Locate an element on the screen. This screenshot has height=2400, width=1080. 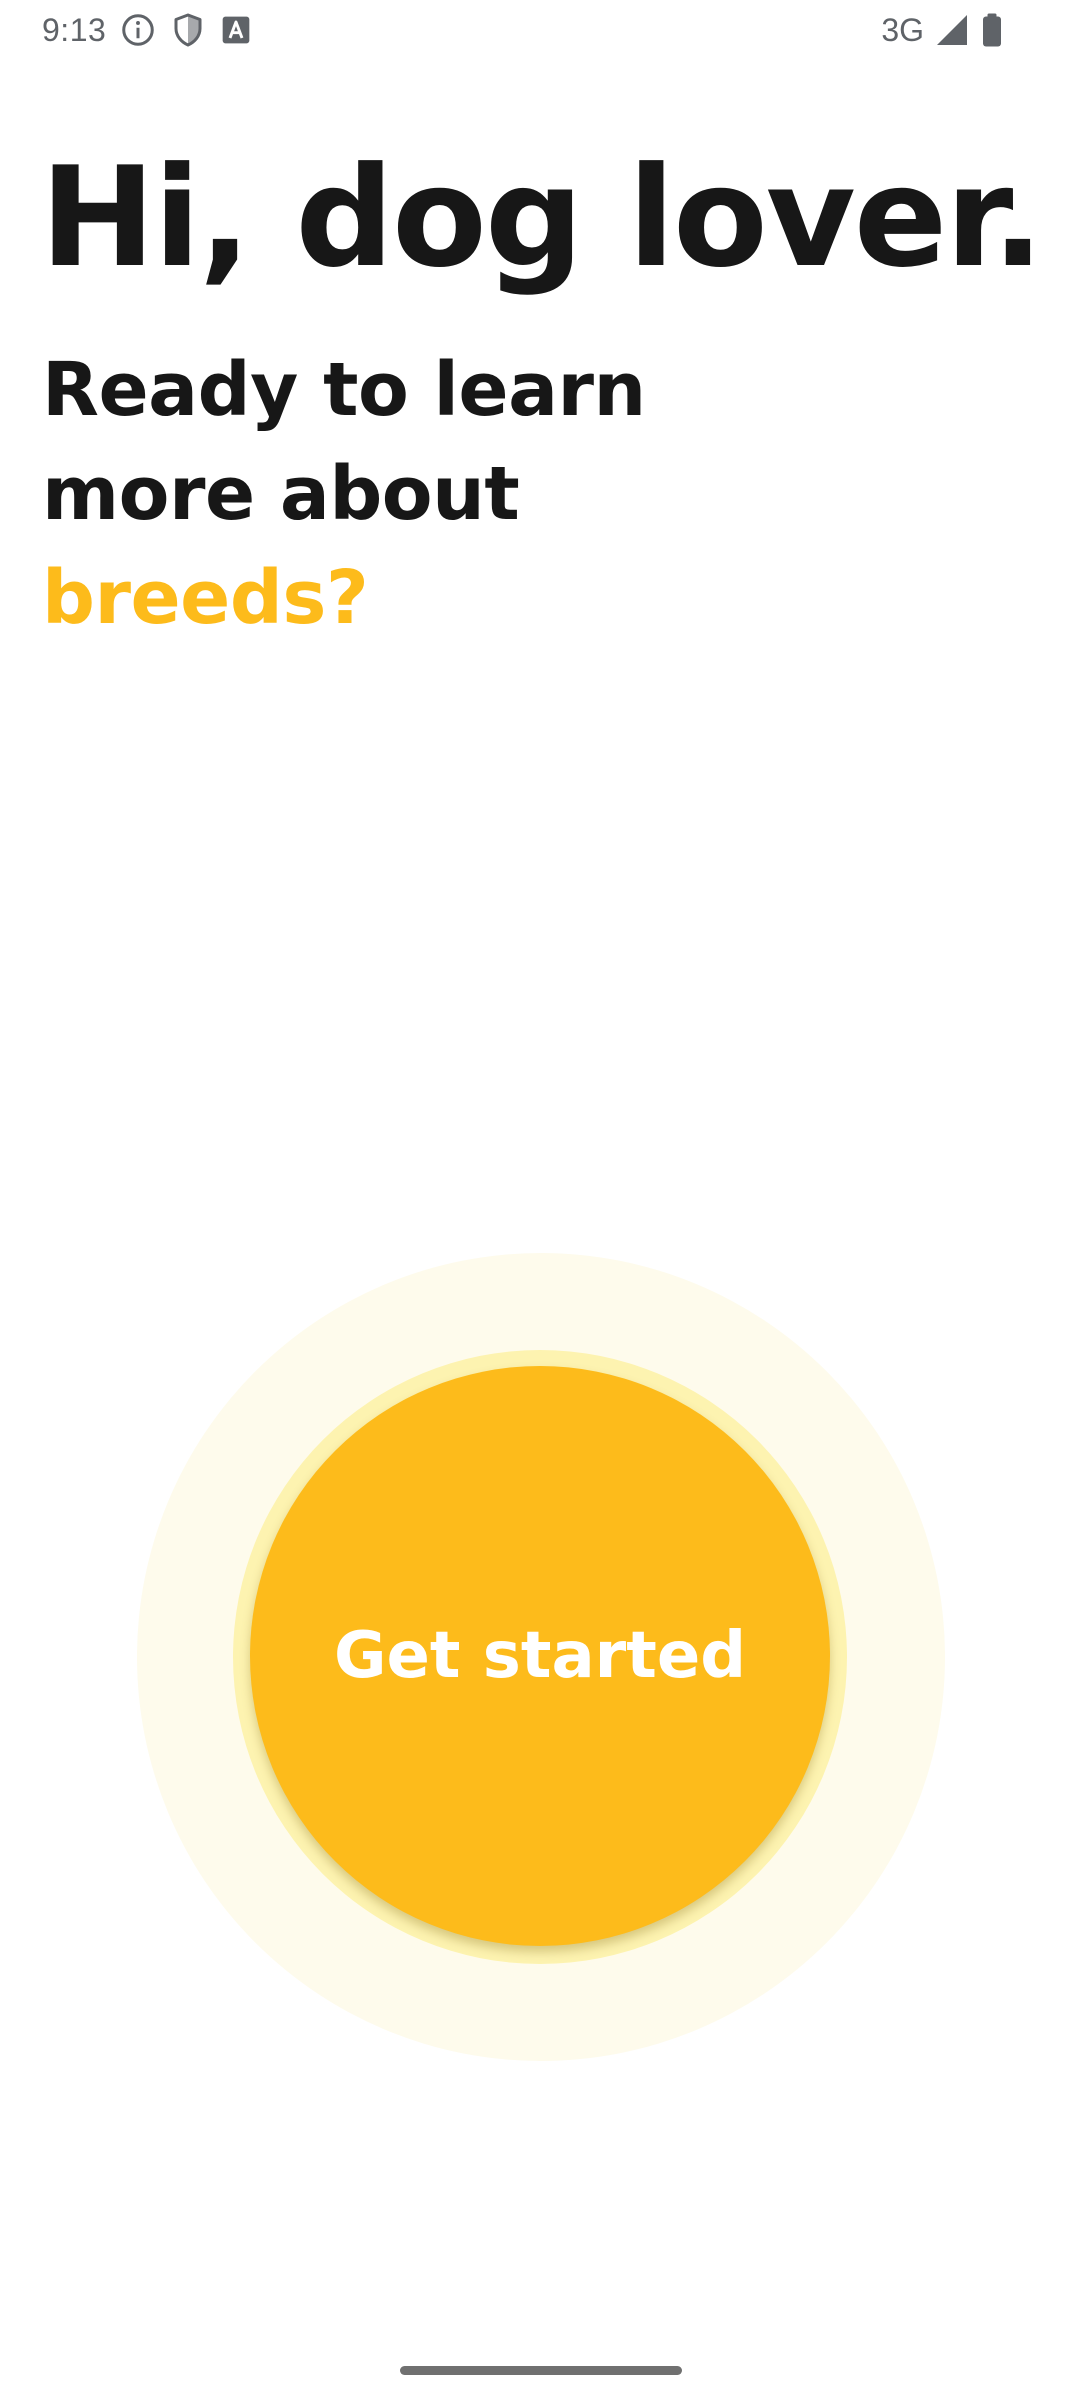
status-bar-right: 3G is located at coordinates (942, 30).